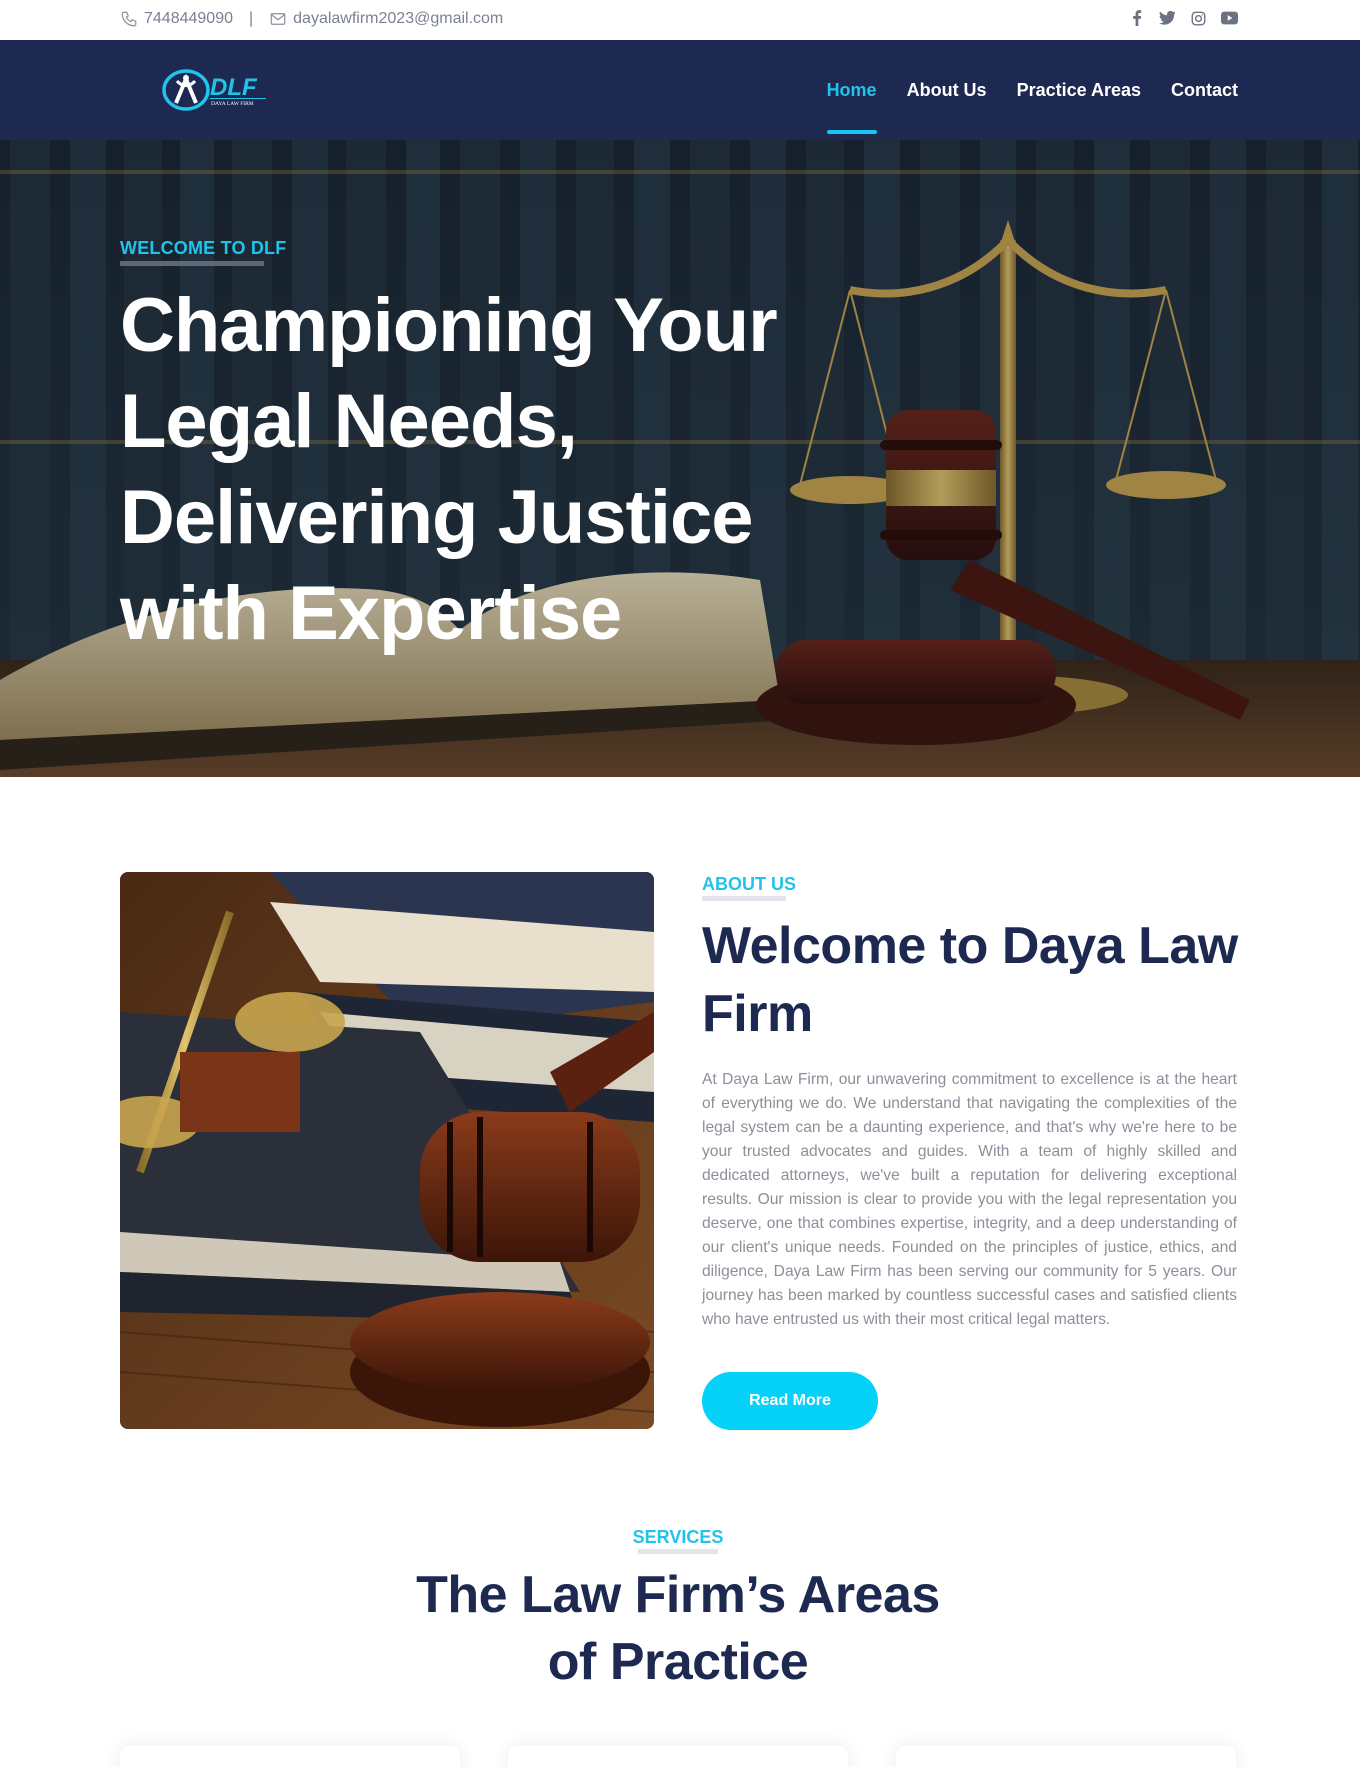 Image resolution: width=1360 pixels, height=1767 pixels. I want to click on dlf-logo: DLF DAYA LAW FIRM, so click(220, 90).